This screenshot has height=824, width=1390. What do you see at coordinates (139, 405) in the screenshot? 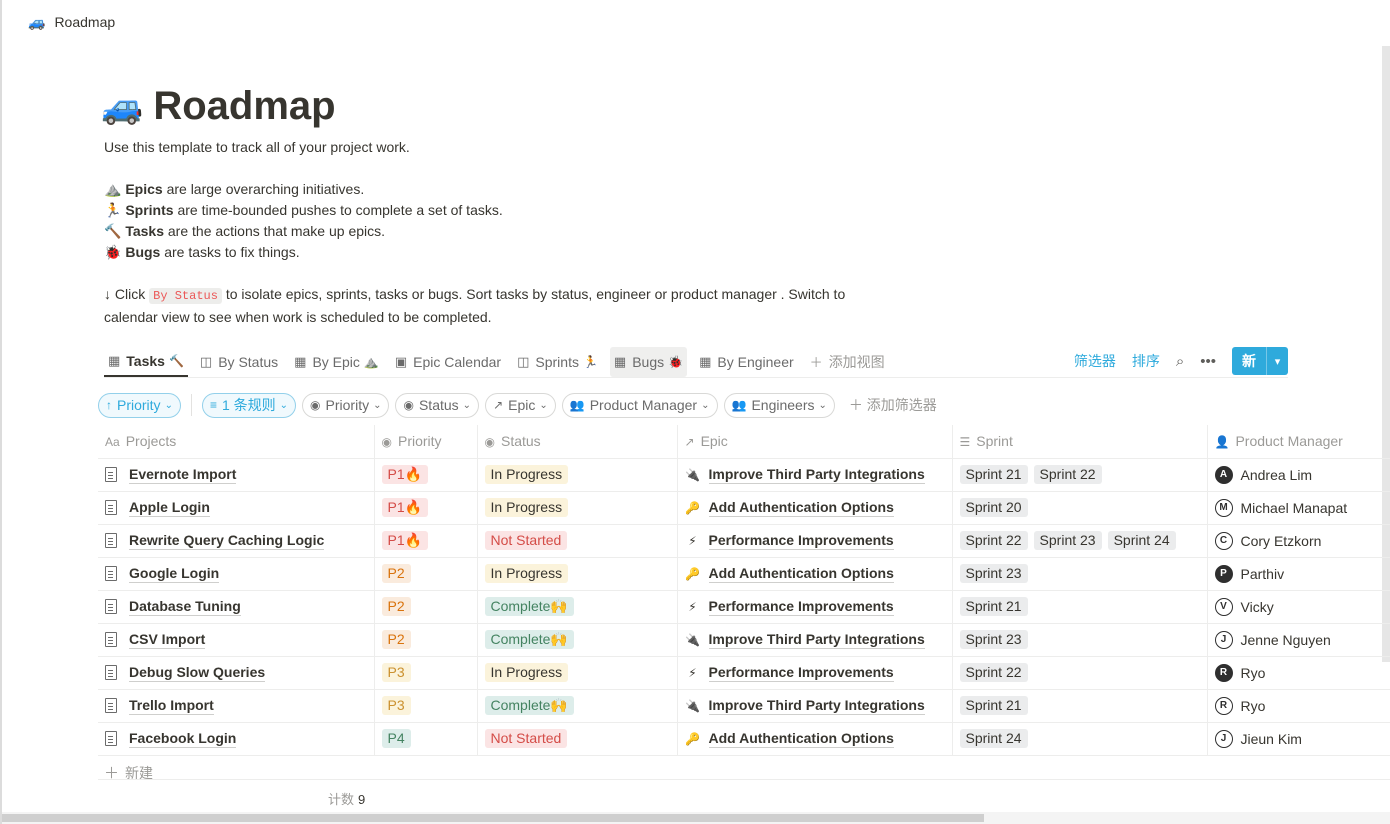
I see `sort-pill: ↑ Priority ⌄` at bounding box center [139, 405].